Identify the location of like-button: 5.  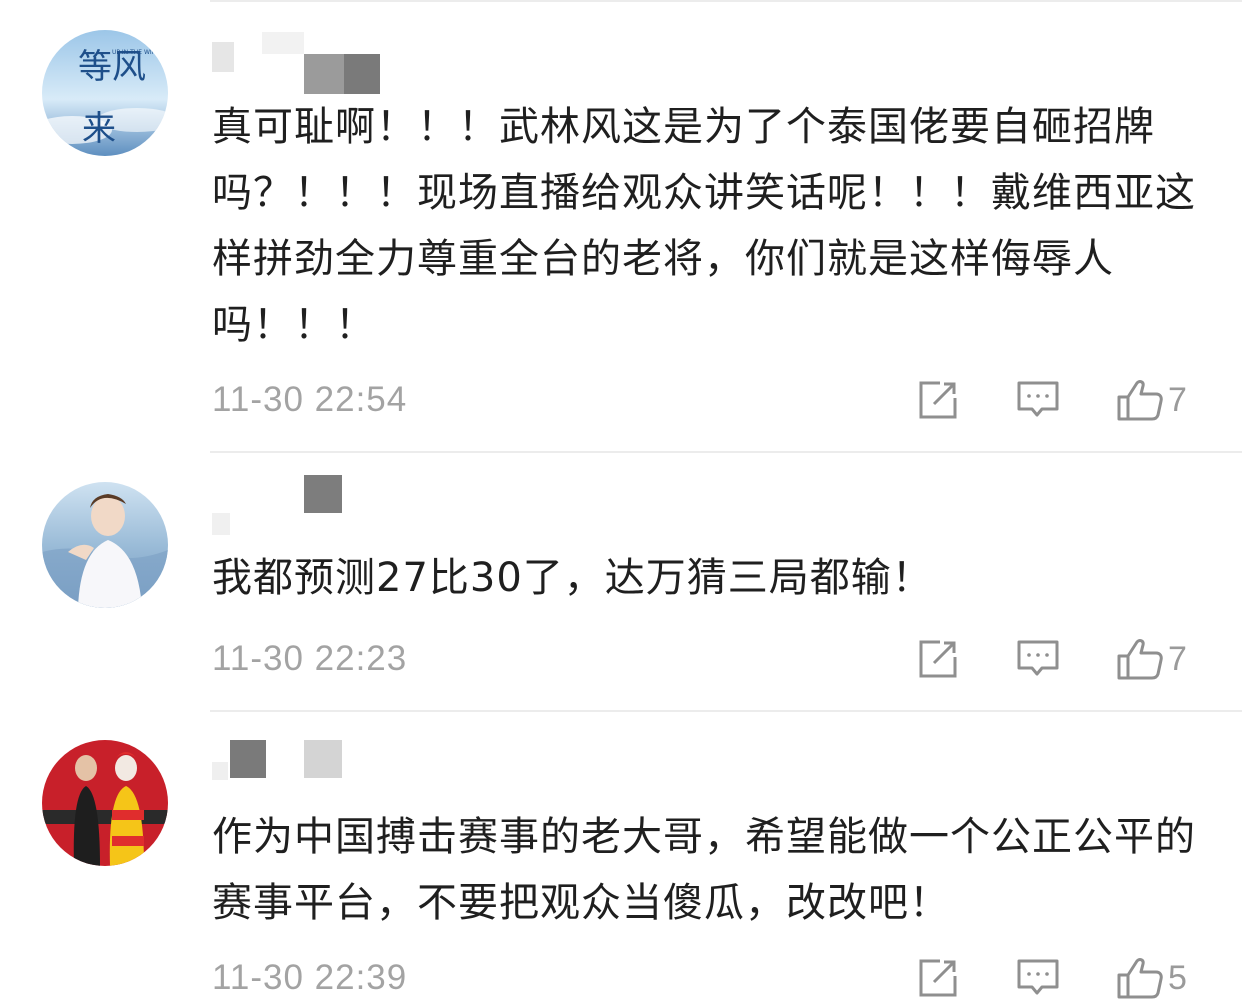
(1161, 978).